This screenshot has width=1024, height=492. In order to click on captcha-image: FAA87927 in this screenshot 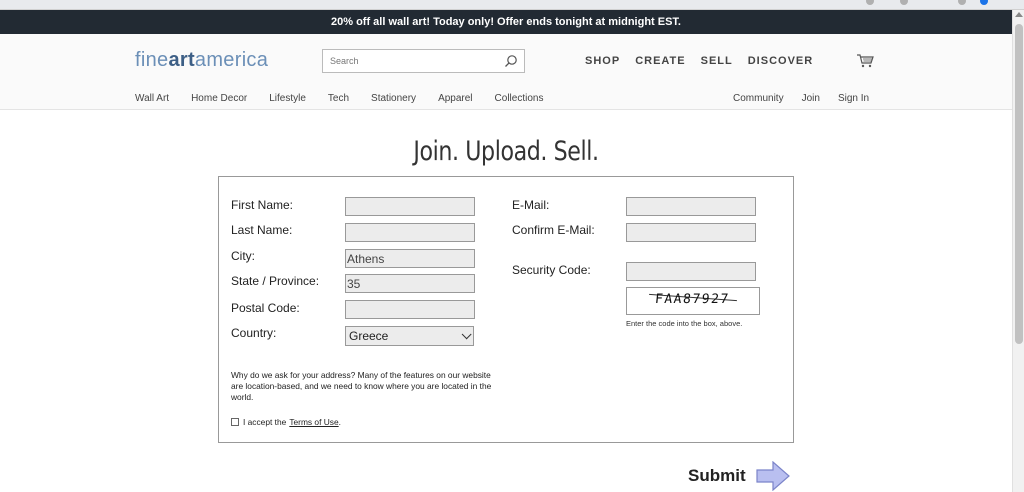, I will do `click(693, 301)`.